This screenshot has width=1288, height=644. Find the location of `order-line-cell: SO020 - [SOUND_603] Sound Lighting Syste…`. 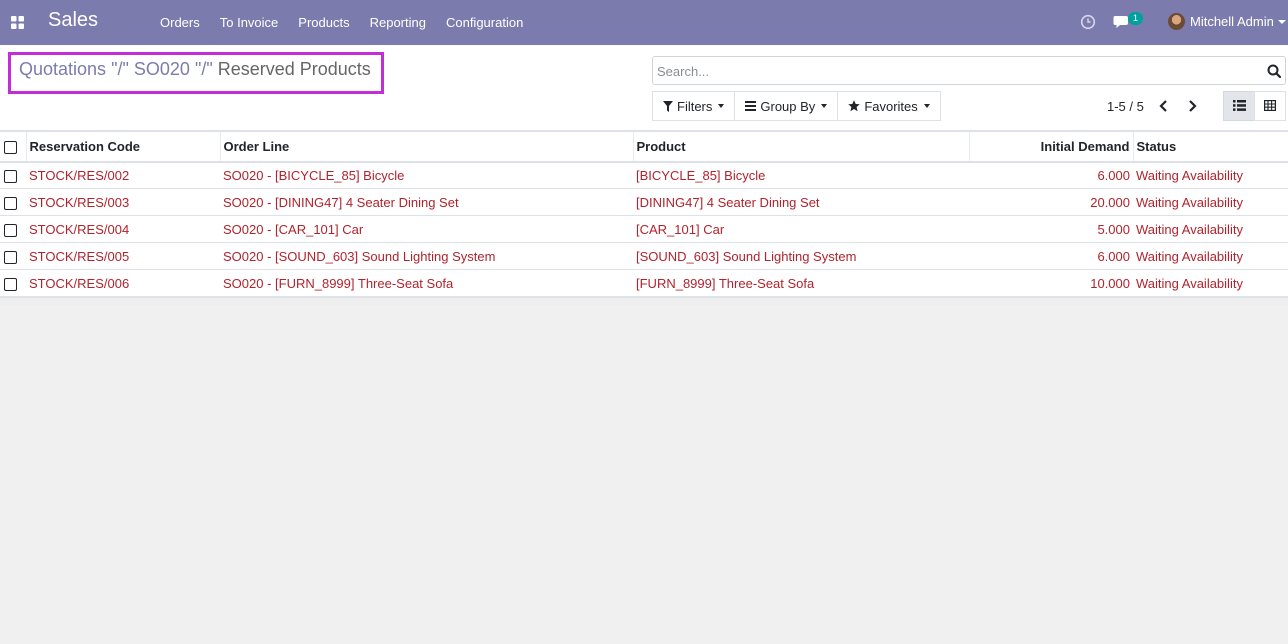

order-line-cell: SO020 - [SOUND_603] Sound Lighting Syste… is located at coordinates (426, 256).